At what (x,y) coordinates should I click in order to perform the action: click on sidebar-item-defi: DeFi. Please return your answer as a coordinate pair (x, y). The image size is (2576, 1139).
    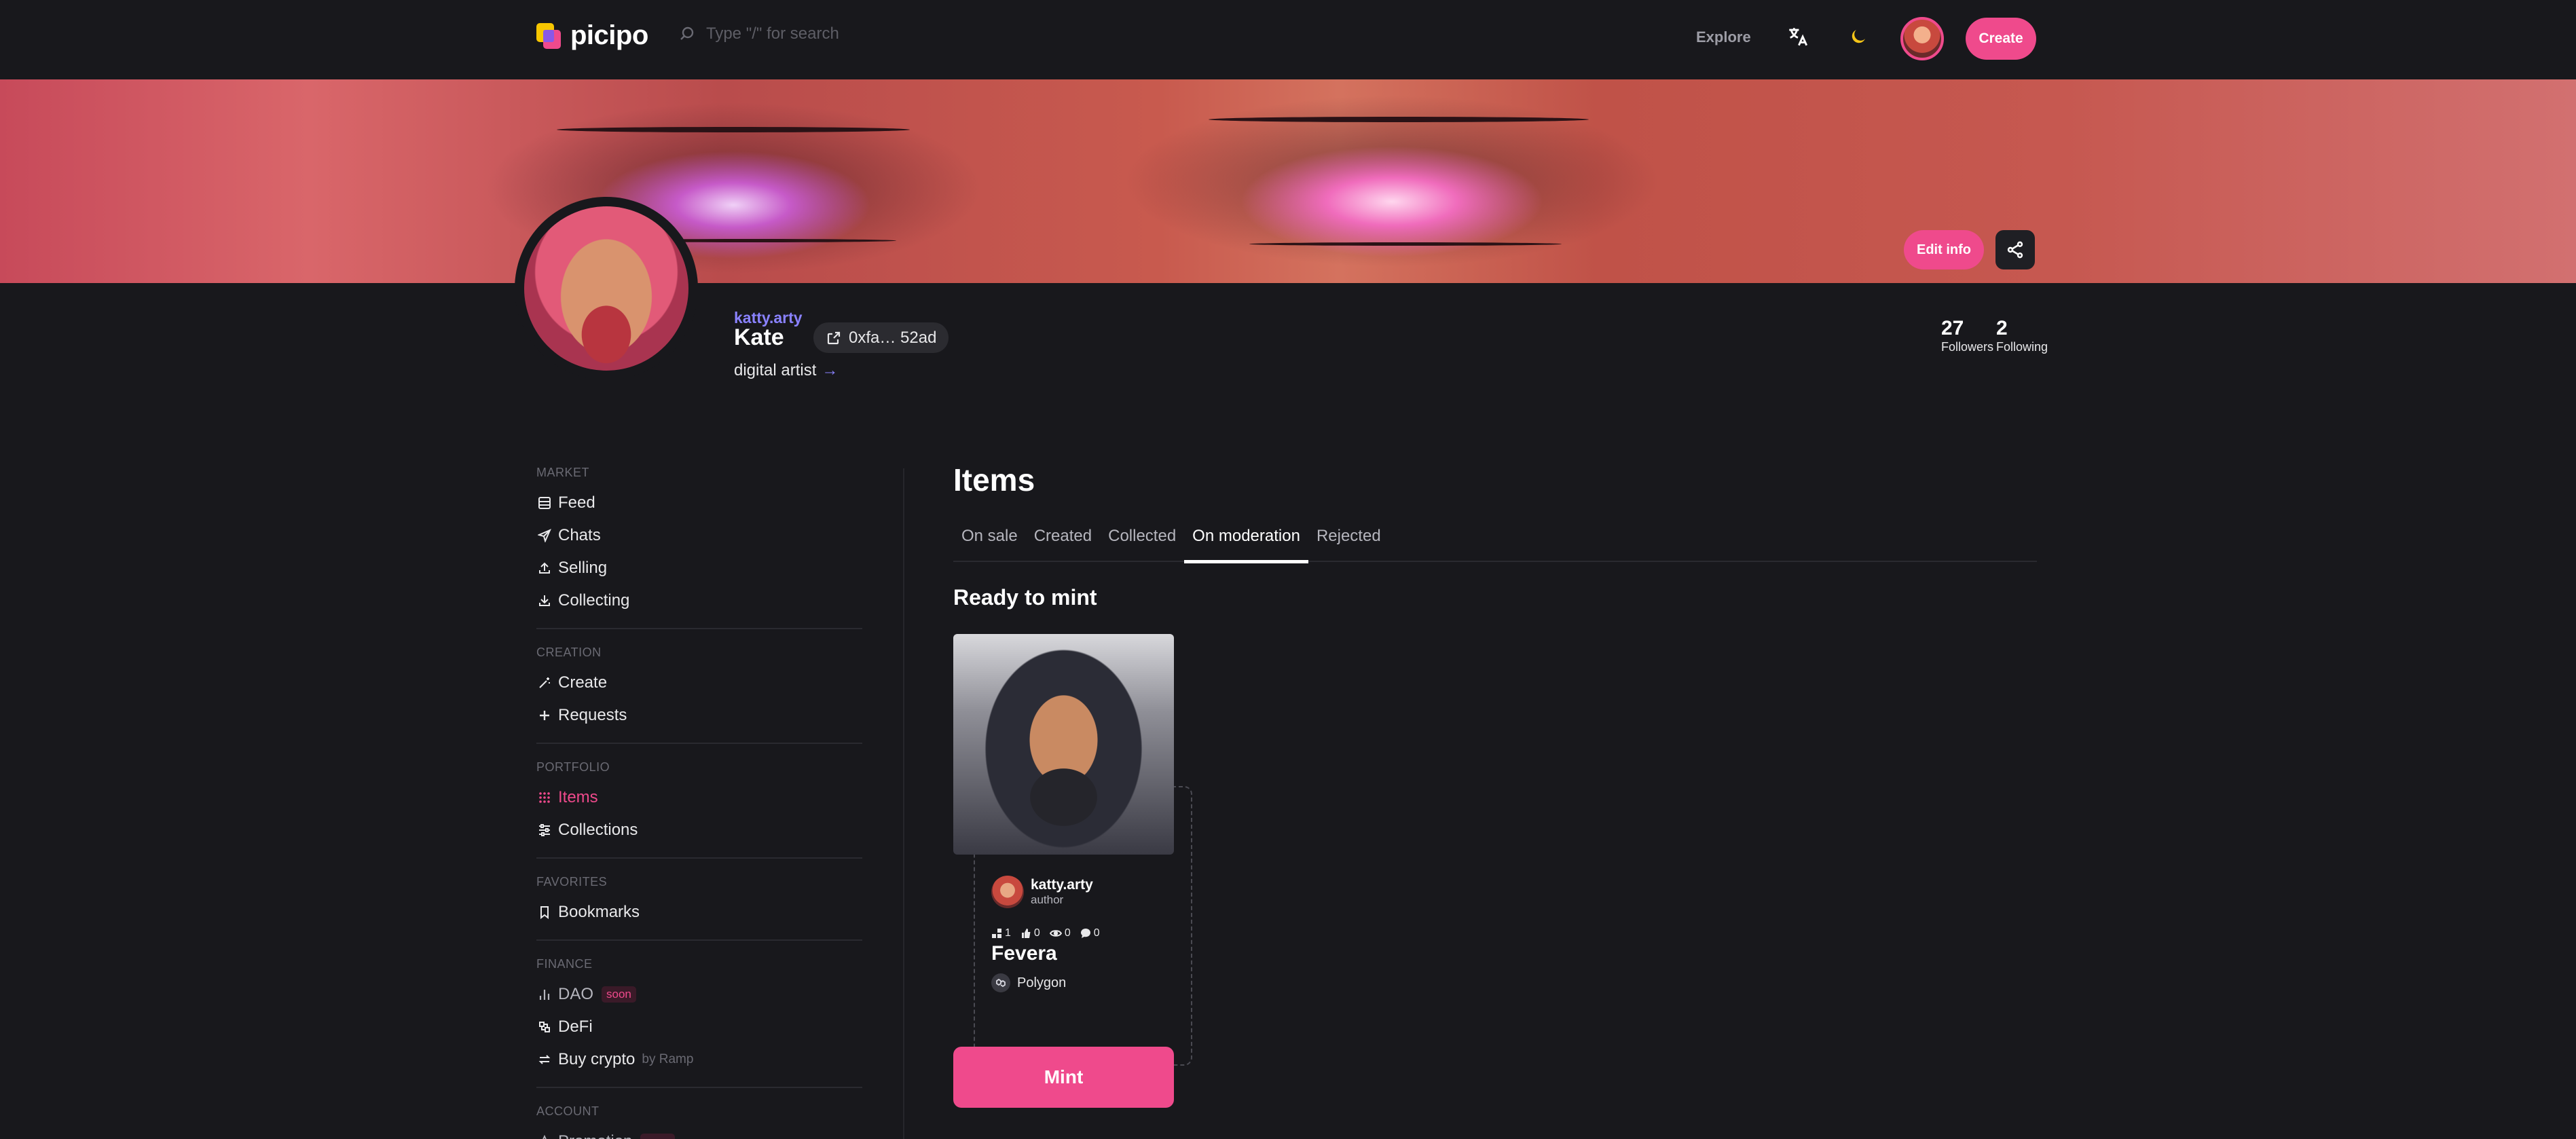
    Looking at the image, I should click on (699, 1027).